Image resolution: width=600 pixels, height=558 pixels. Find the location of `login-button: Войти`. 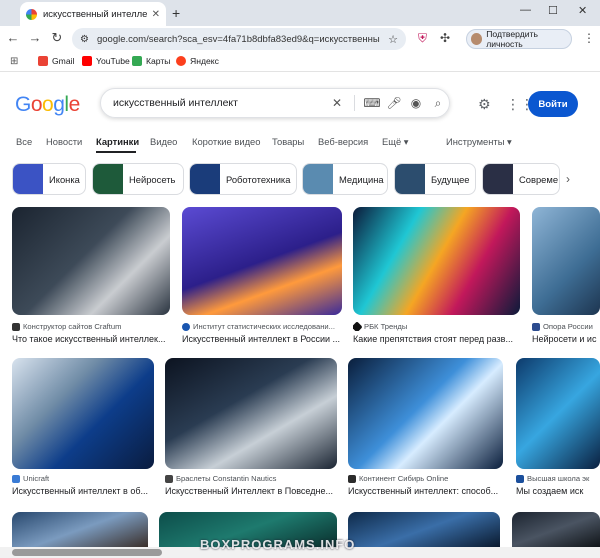

login-button: Войти is located at coordinates (553, 104).